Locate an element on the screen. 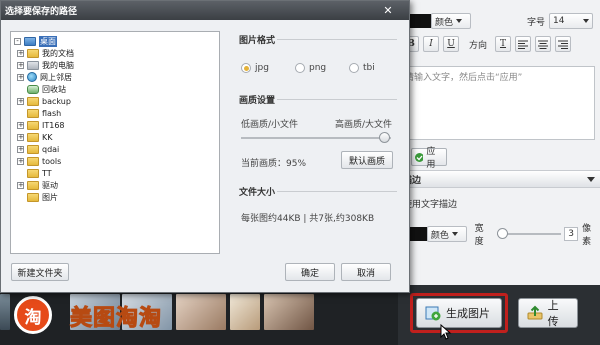 Image resolution: width=600 pixels, height=345 pixels. app-logo-text: 美图淘淘 is located at coordinates (116, 319).